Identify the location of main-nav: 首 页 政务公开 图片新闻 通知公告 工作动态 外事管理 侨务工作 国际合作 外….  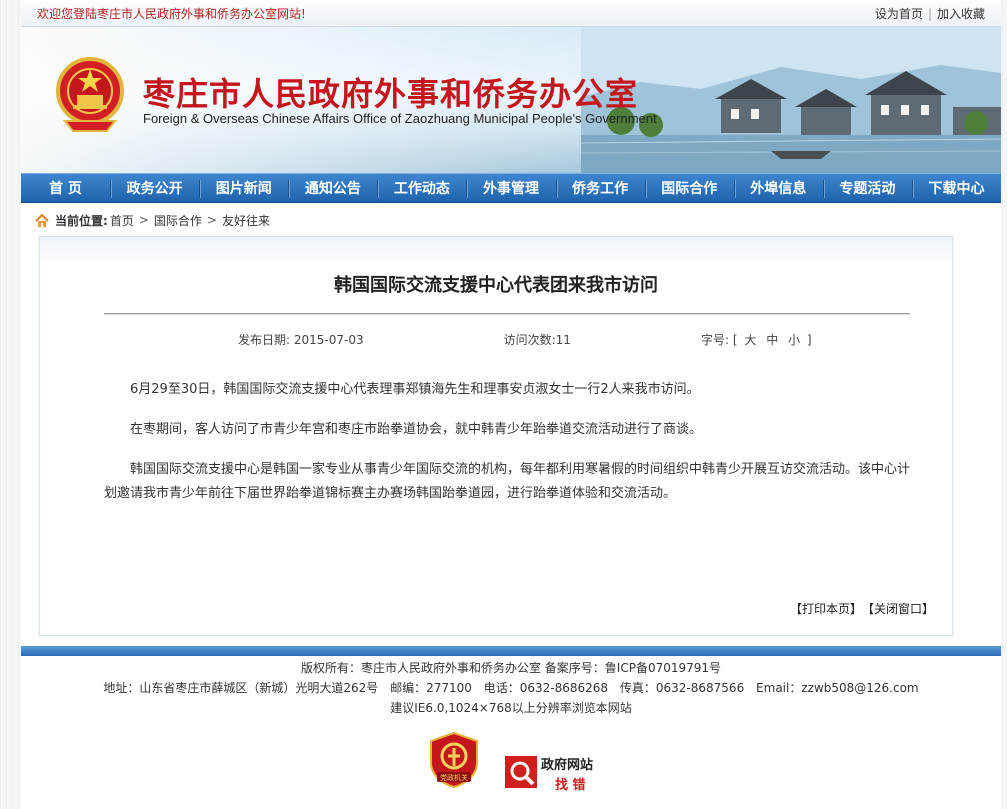
(511, 188).